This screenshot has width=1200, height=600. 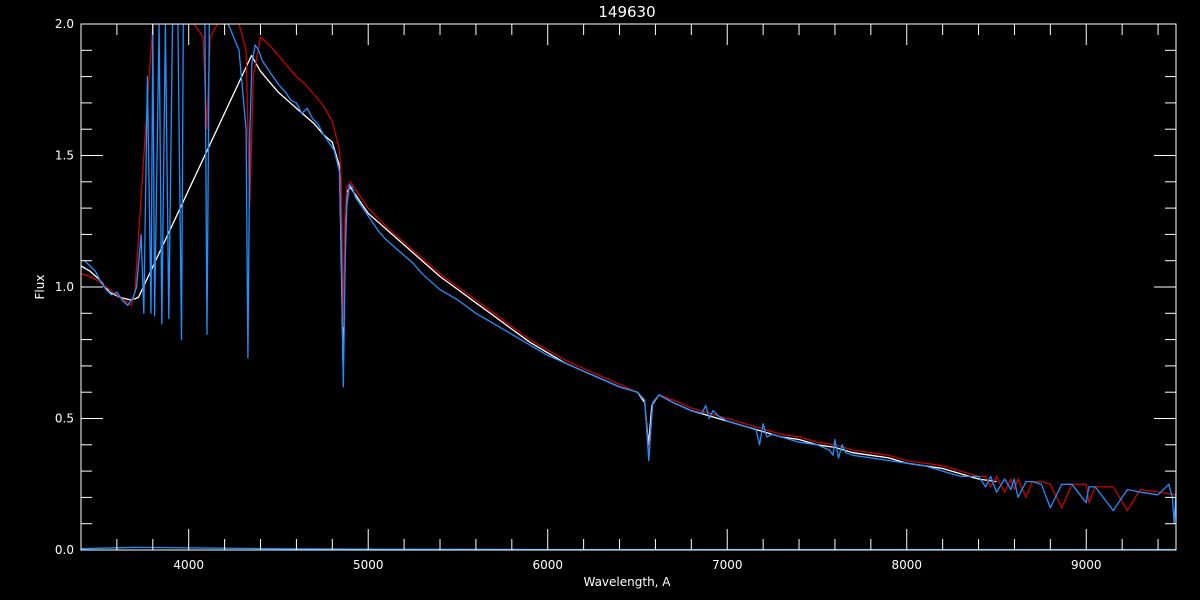 What do you see at coordinates (64, 287) in the screenshot?
I see `y-tick-label: 1.0` at bounding box center [64, 287].